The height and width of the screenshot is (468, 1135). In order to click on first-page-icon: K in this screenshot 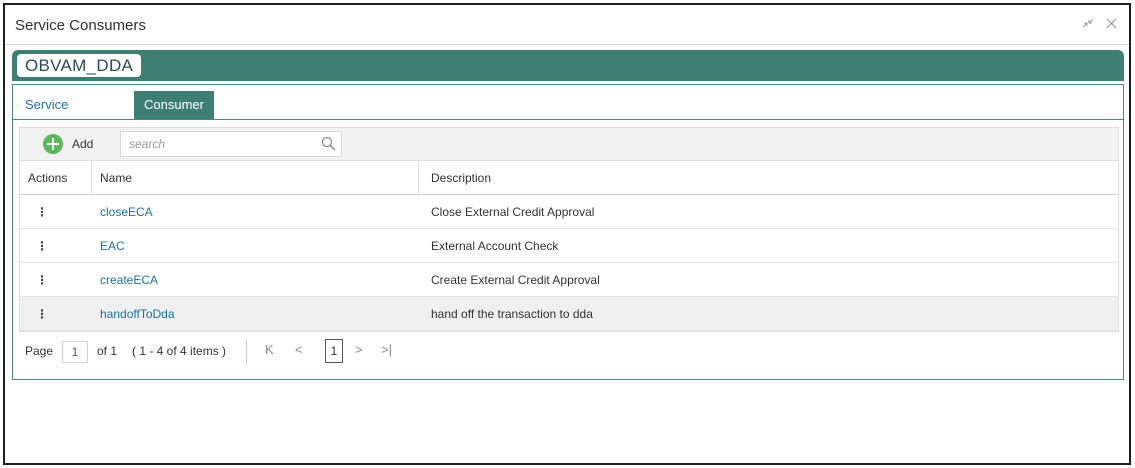, I will do `click(269, 349)`.